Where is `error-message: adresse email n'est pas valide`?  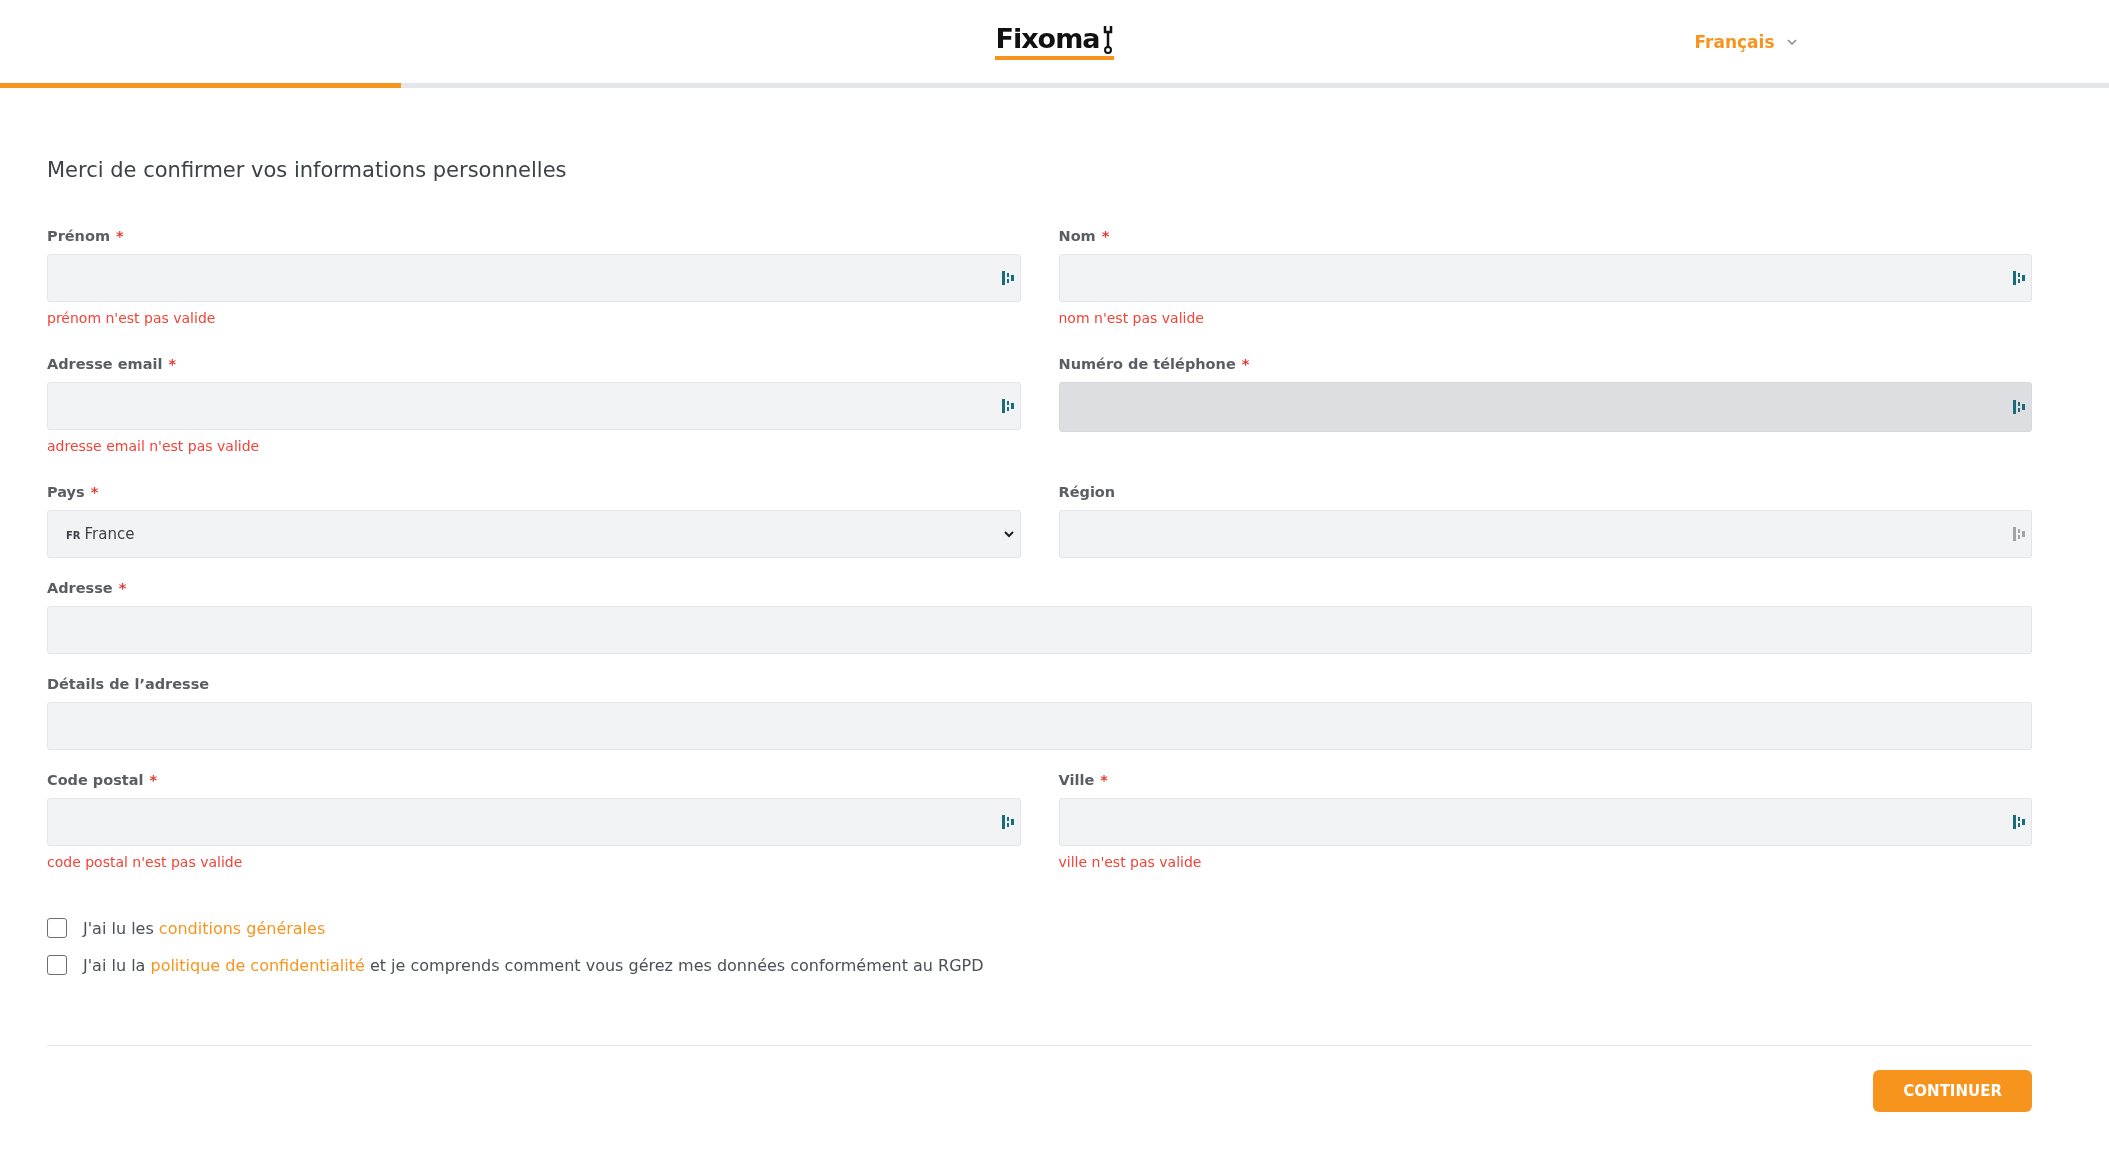 error-message: adresse email n'est pas valide is located at coordinates (154, 446).